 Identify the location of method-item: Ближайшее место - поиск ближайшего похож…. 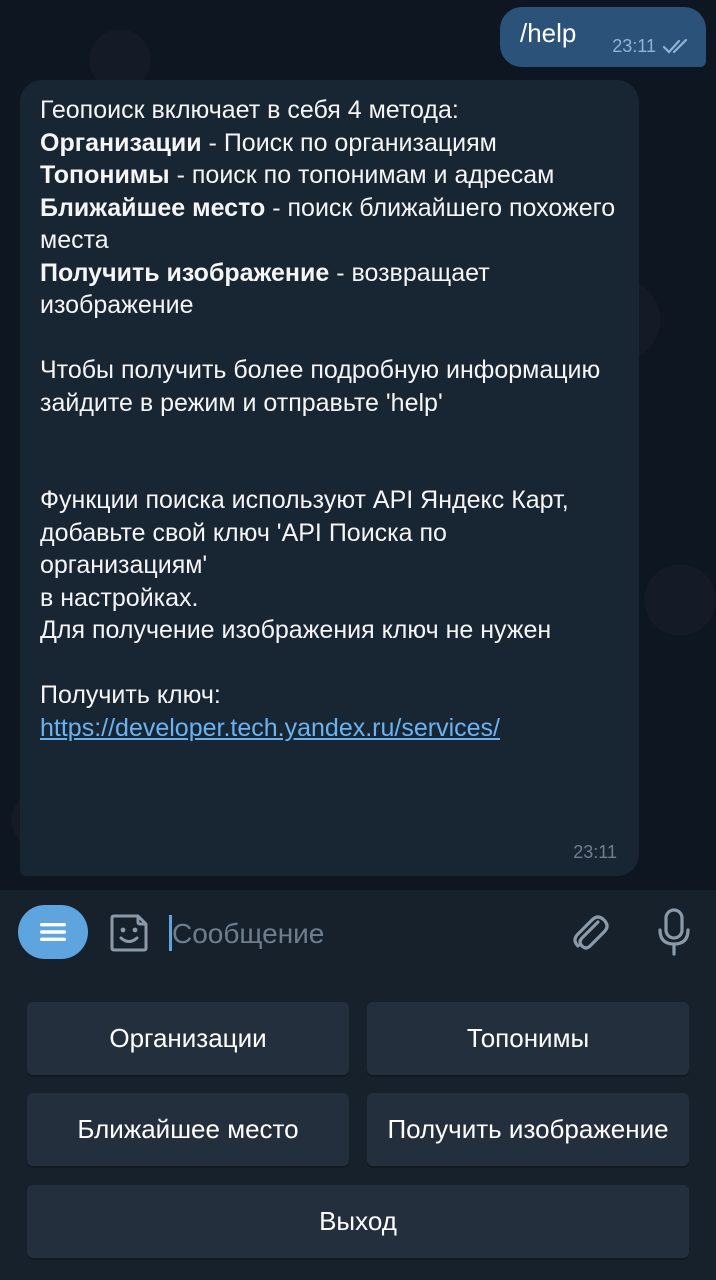
(328, 224).